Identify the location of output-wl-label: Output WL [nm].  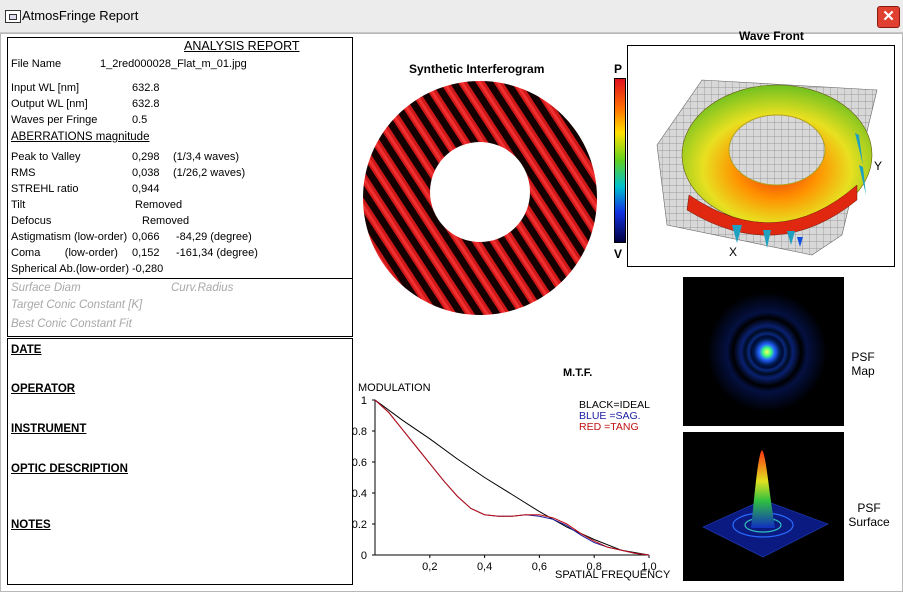
(49, 104).